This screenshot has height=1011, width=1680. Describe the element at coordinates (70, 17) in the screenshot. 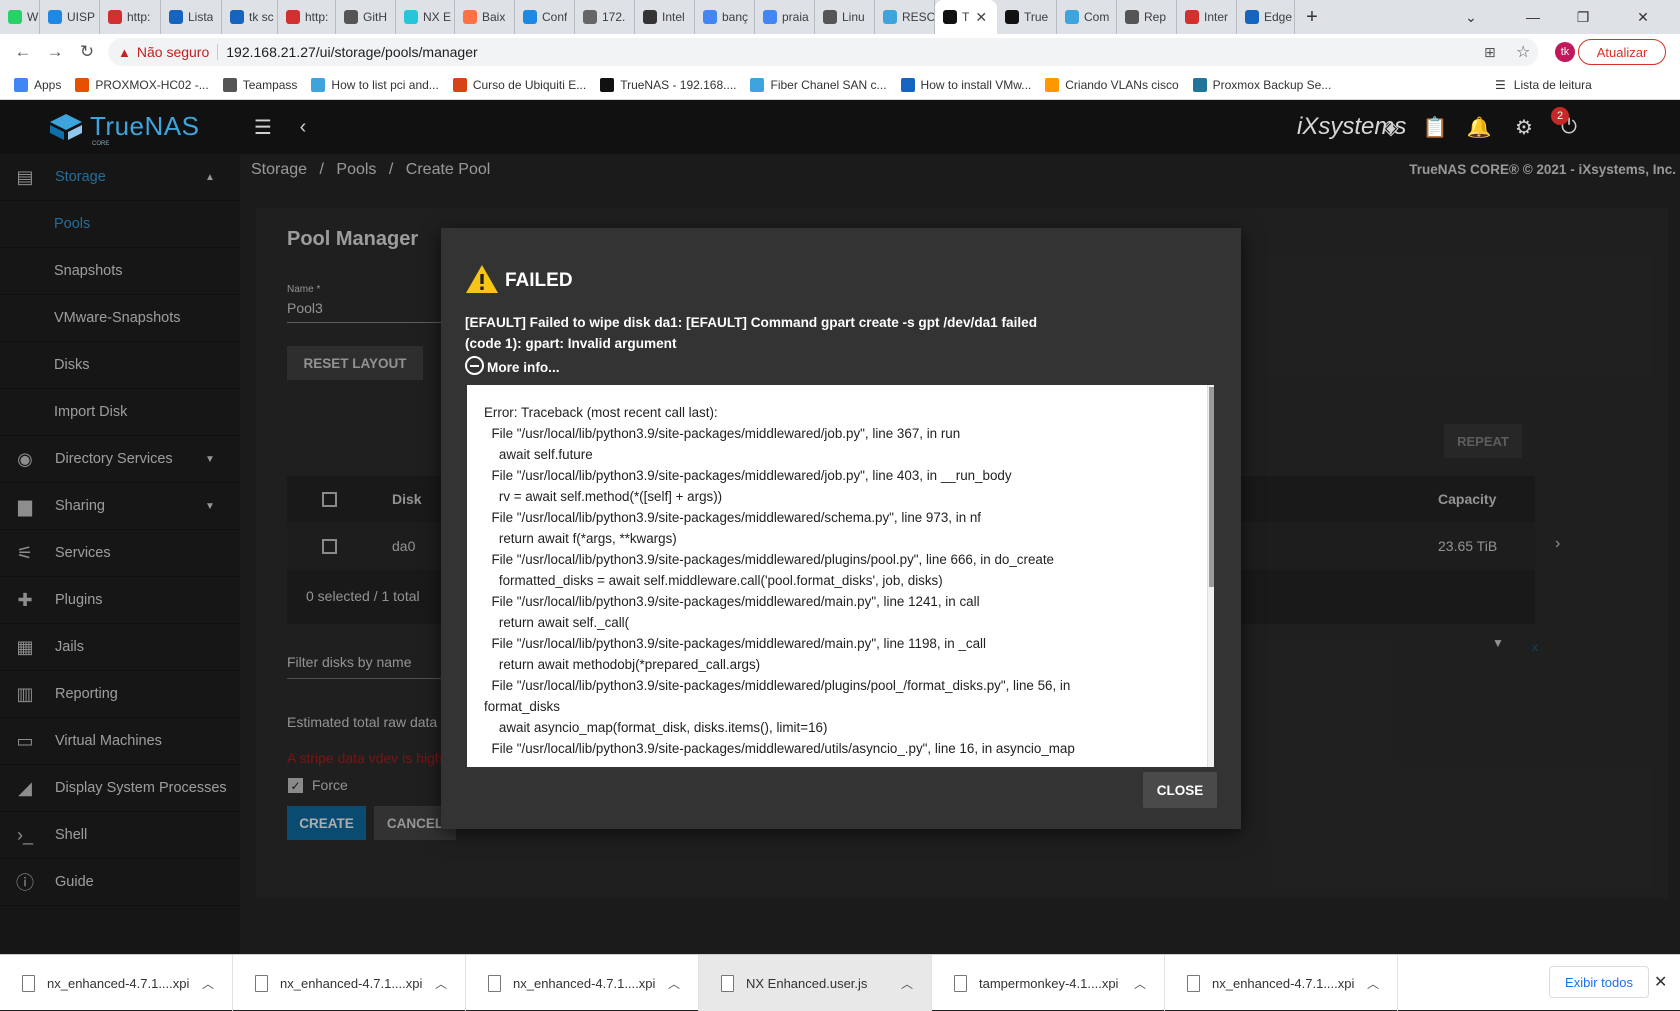

I see `browser-tab: UISP` at that location.